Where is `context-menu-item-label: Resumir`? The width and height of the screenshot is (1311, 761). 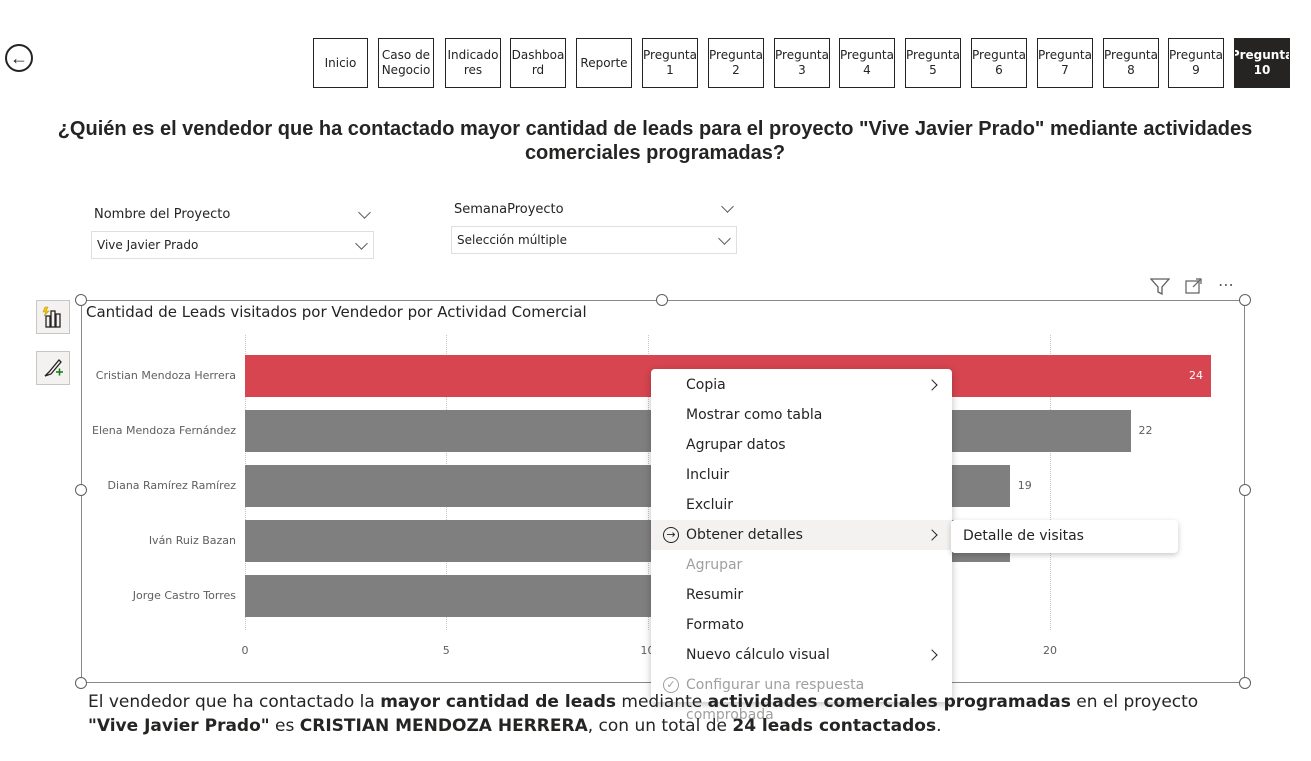 context-menu-item-label: Resumir is located at coordinates (715, 595).